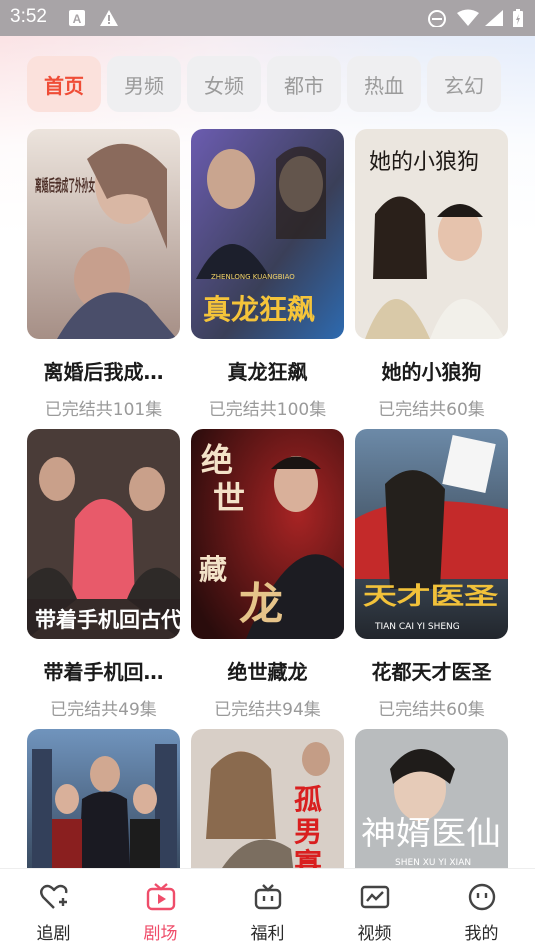 This screenshot has height=952, width=535. Describe the element at coordinates (308, 831) in the screenshot. I see `svg-text: 男` at that location.